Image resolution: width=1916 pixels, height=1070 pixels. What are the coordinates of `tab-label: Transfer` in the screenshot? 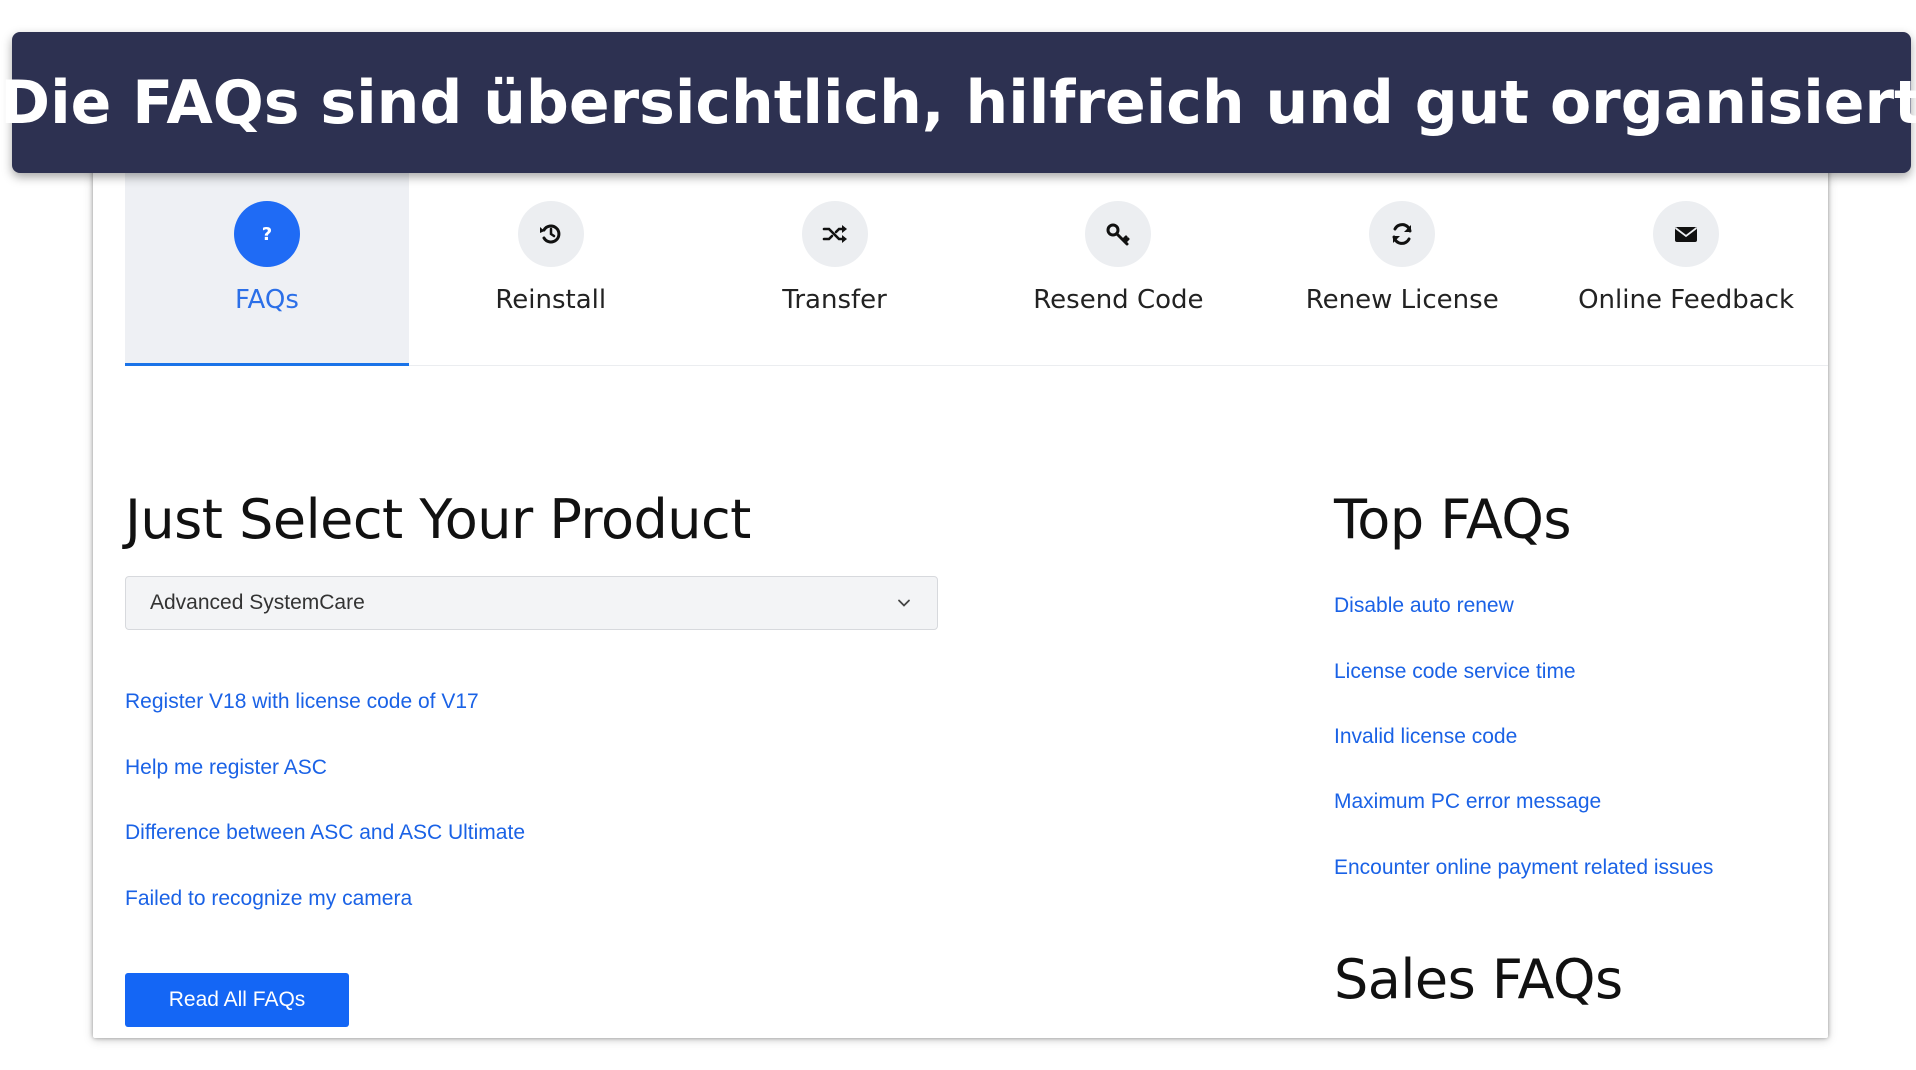 It's located at (834, 300).